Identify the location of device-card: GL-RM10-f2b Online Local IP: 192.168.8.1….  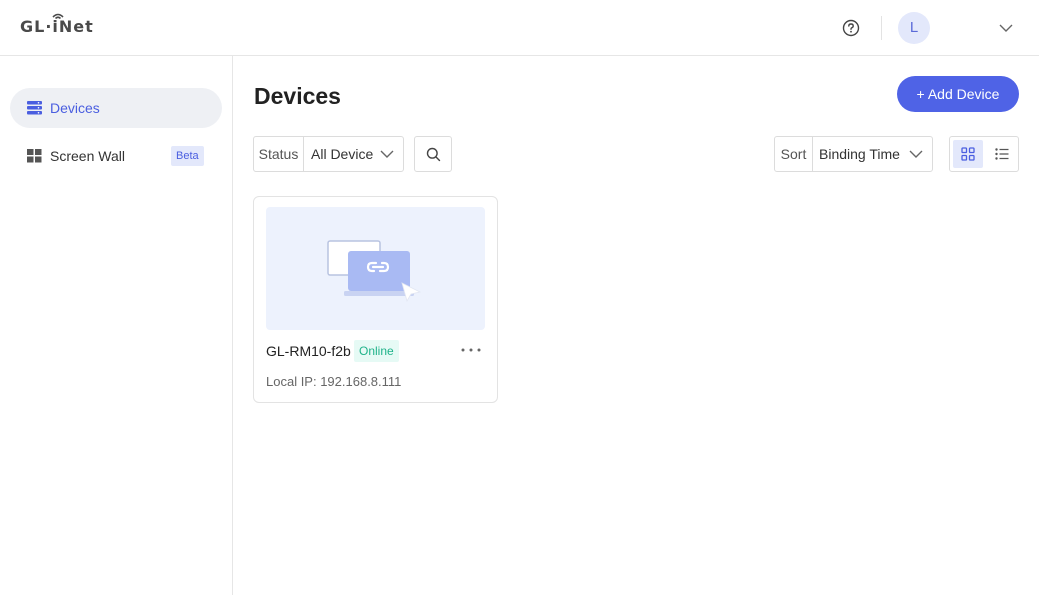
(375, 299).